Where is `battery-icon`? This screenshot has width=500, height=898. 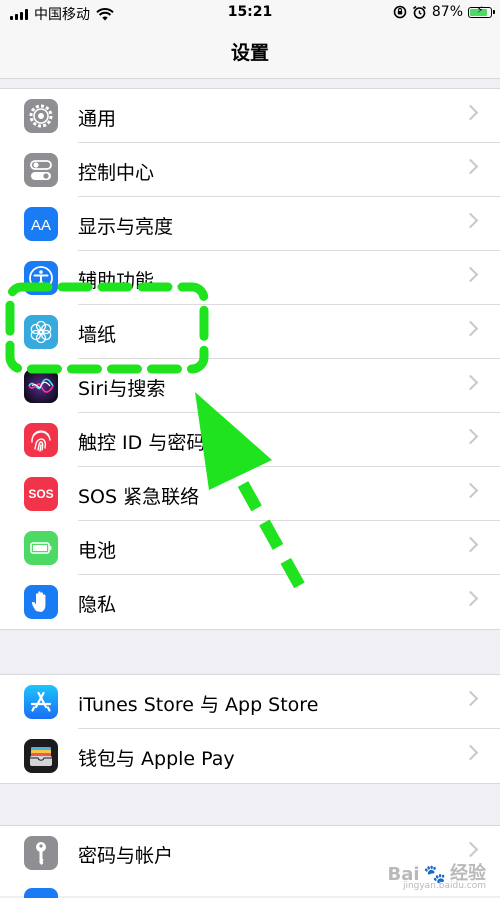 battery-icon is located at coordinates (41, 548).